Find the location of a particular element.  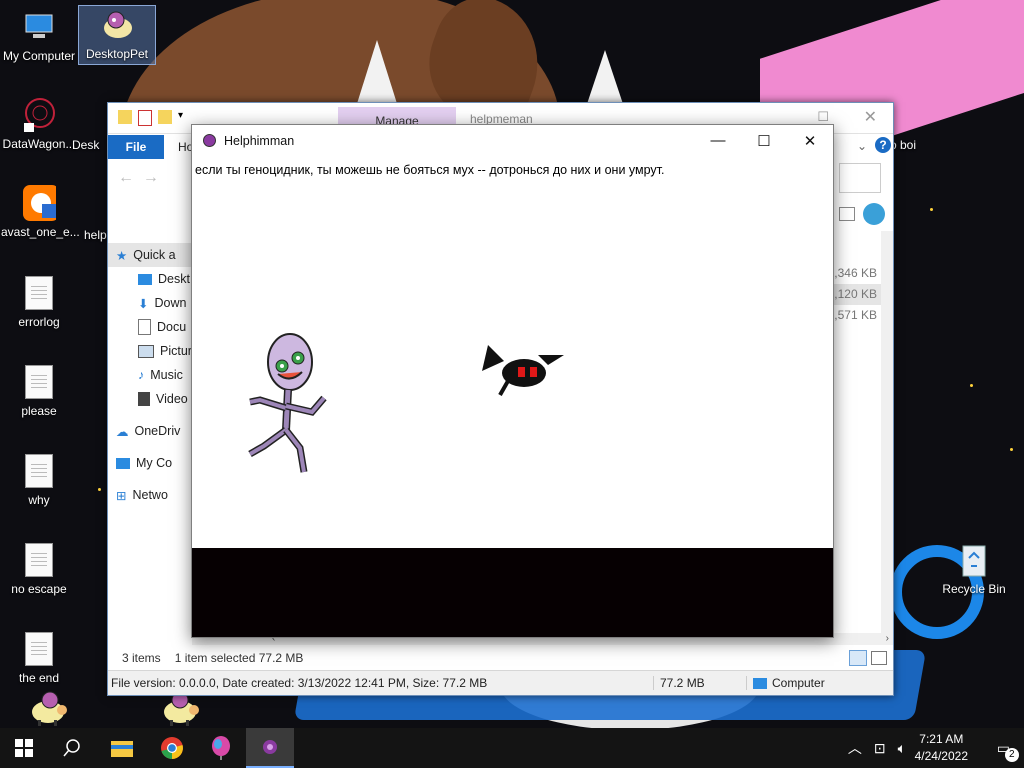

clock-time: 7:21 AM is located at coordinates (941, 739).